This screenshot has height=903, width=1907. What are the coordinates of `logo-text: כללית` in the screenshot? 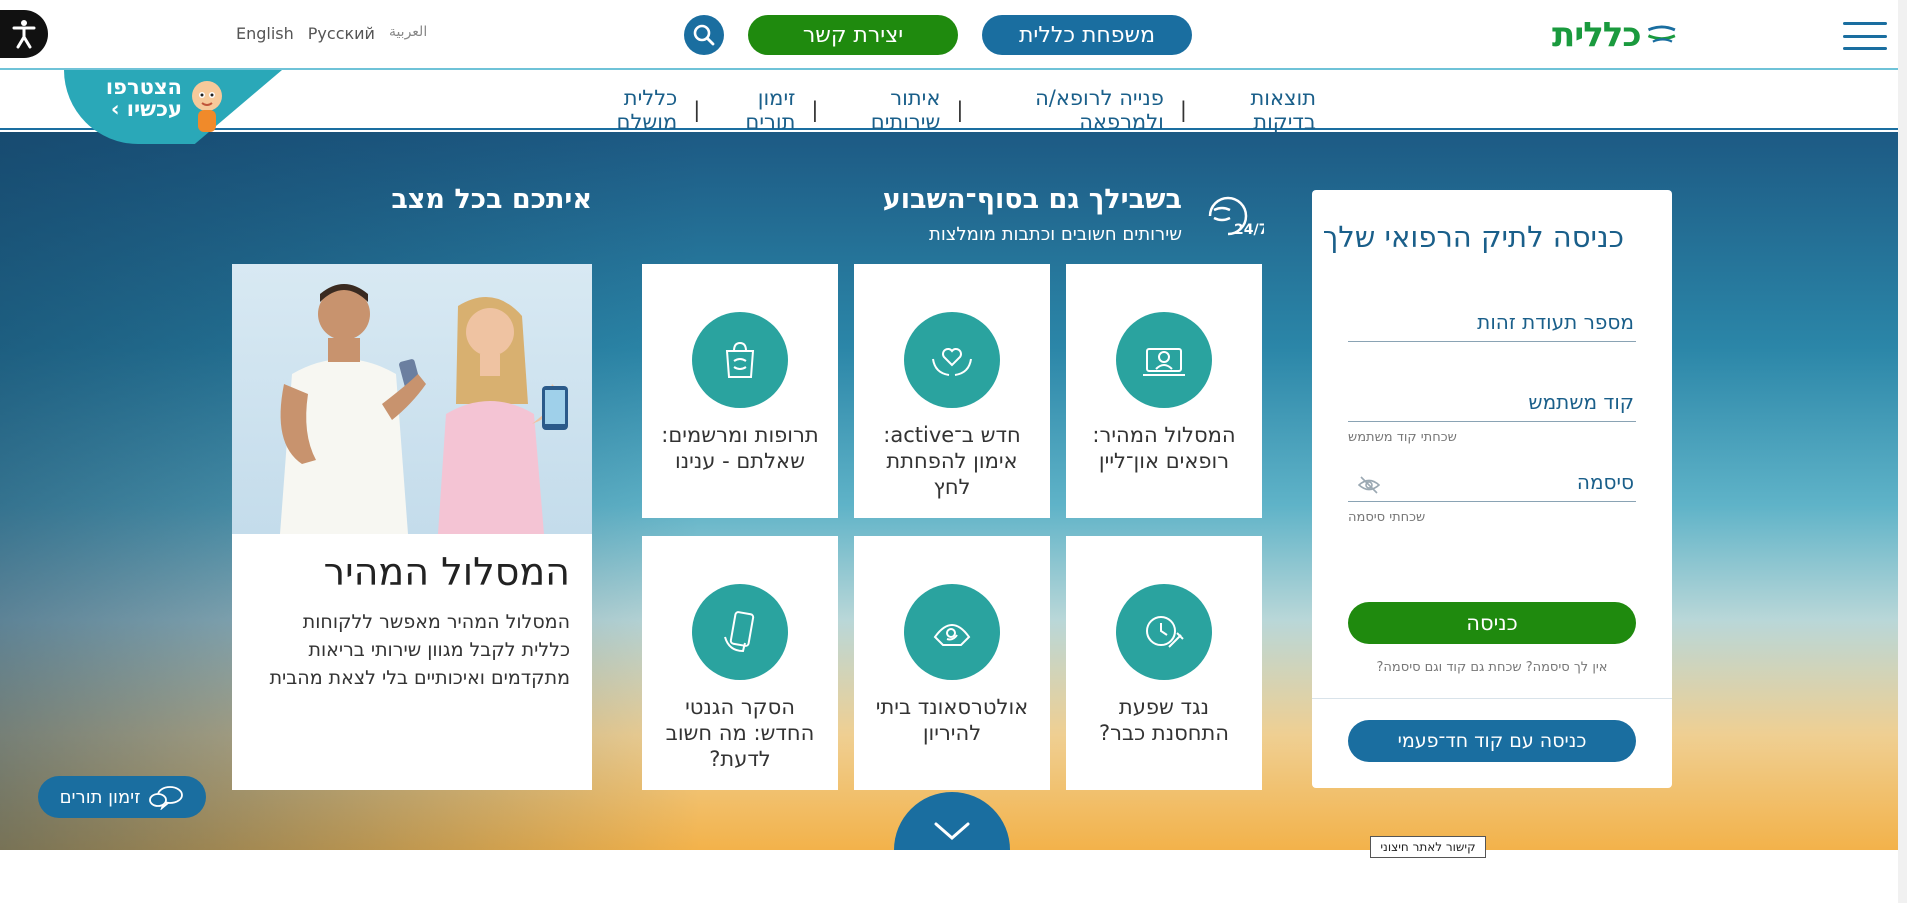 It's located at (1597, 35).